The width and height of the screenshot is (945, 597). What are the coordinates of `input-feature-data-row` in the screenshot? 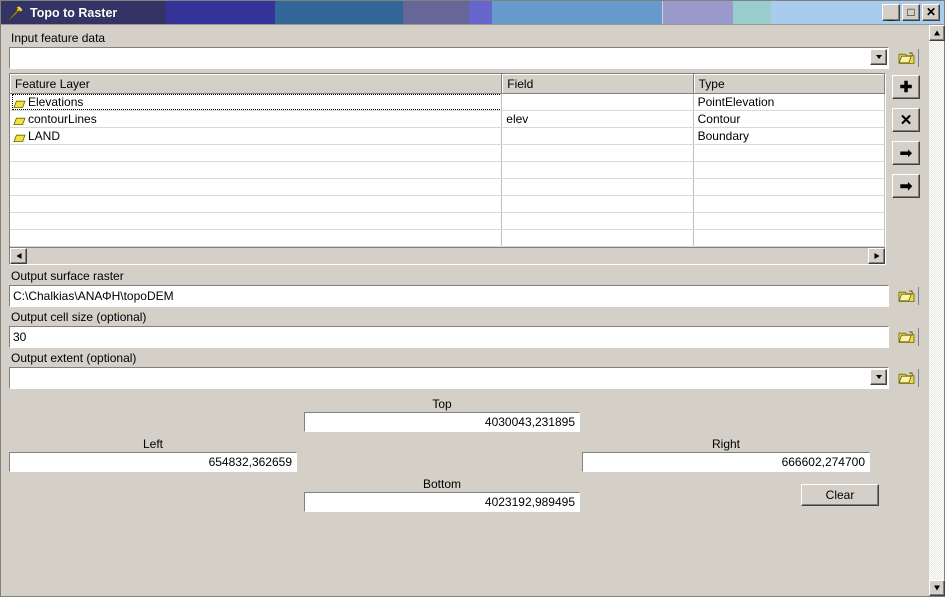 It's located at (464, 58).